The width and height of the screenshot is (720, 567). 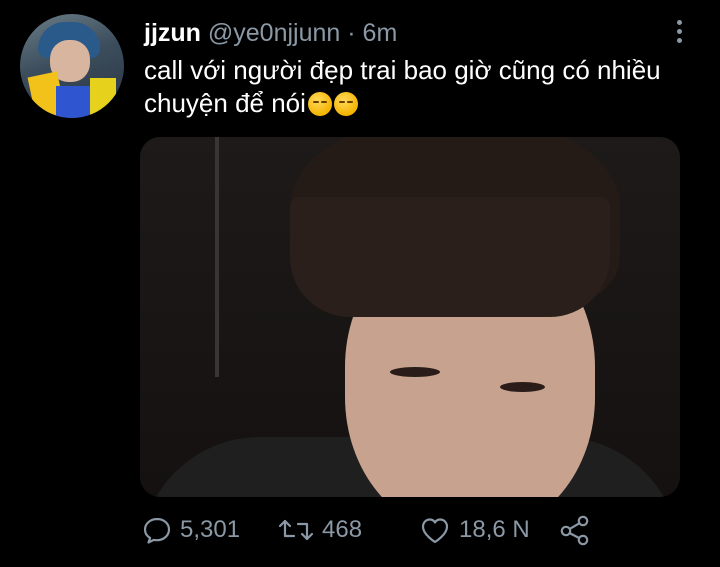 What do you see at coordinates (296, 530) in the screenshot?
I see `retweet-icon` at bounding box center [296, 530].